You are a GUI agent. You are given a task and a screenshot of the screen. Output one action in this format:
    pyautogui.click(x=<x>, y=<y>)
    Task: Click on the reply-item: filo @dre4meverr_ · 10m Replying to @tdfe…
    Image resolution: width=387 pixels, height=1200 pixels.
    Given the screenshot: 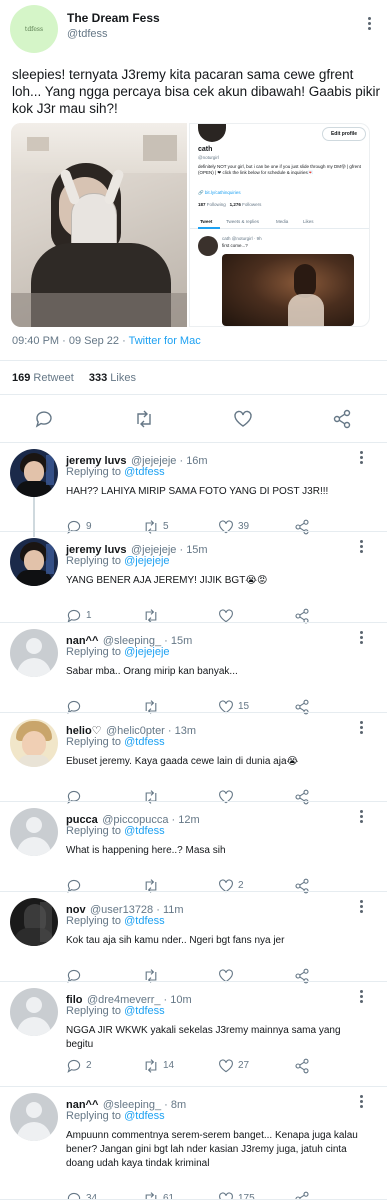 What is the action you would take?
    pyautogui.click(x=193, y=1034)
    